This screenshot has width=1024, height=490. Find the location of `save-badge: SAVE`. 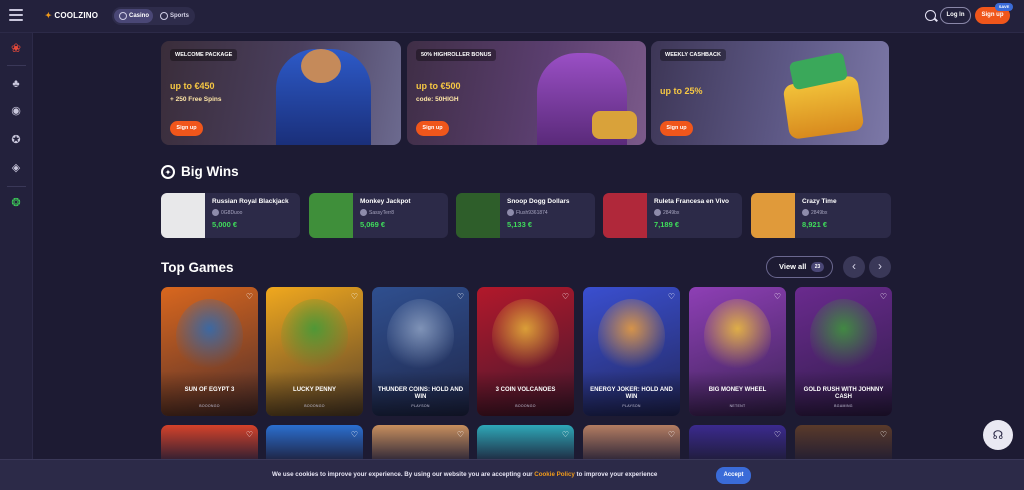

save-badge: SAVE is located at coordinates (1004, 7).